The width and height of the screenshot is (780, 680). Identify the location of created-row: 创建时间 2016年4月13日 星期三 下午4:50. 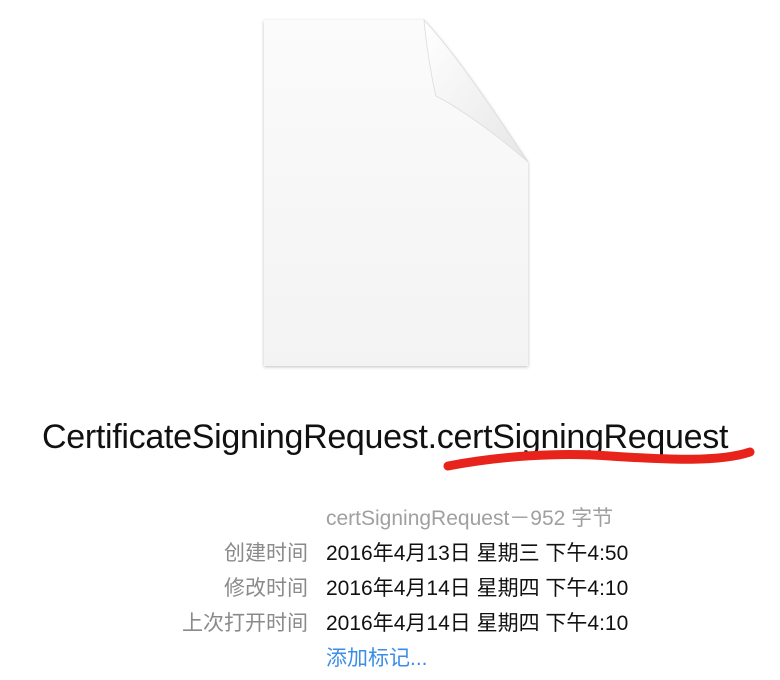
(390, 554).